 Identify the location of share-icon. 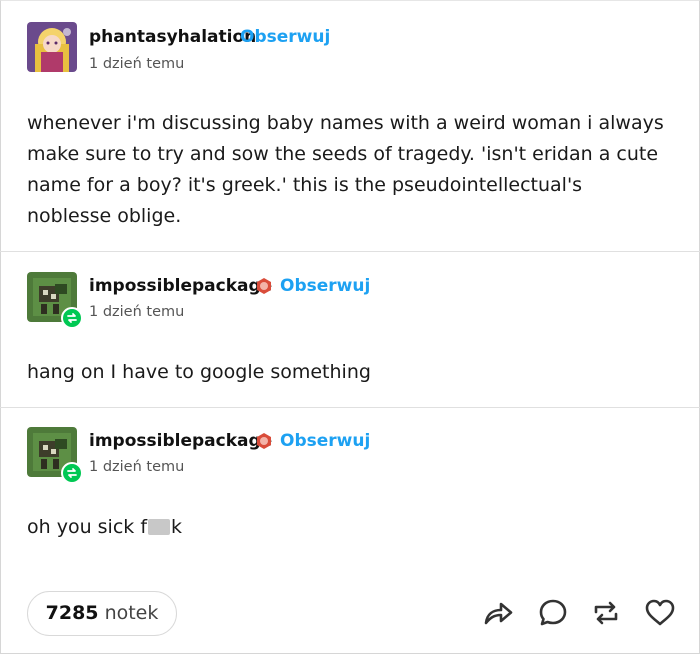
(498, 613).